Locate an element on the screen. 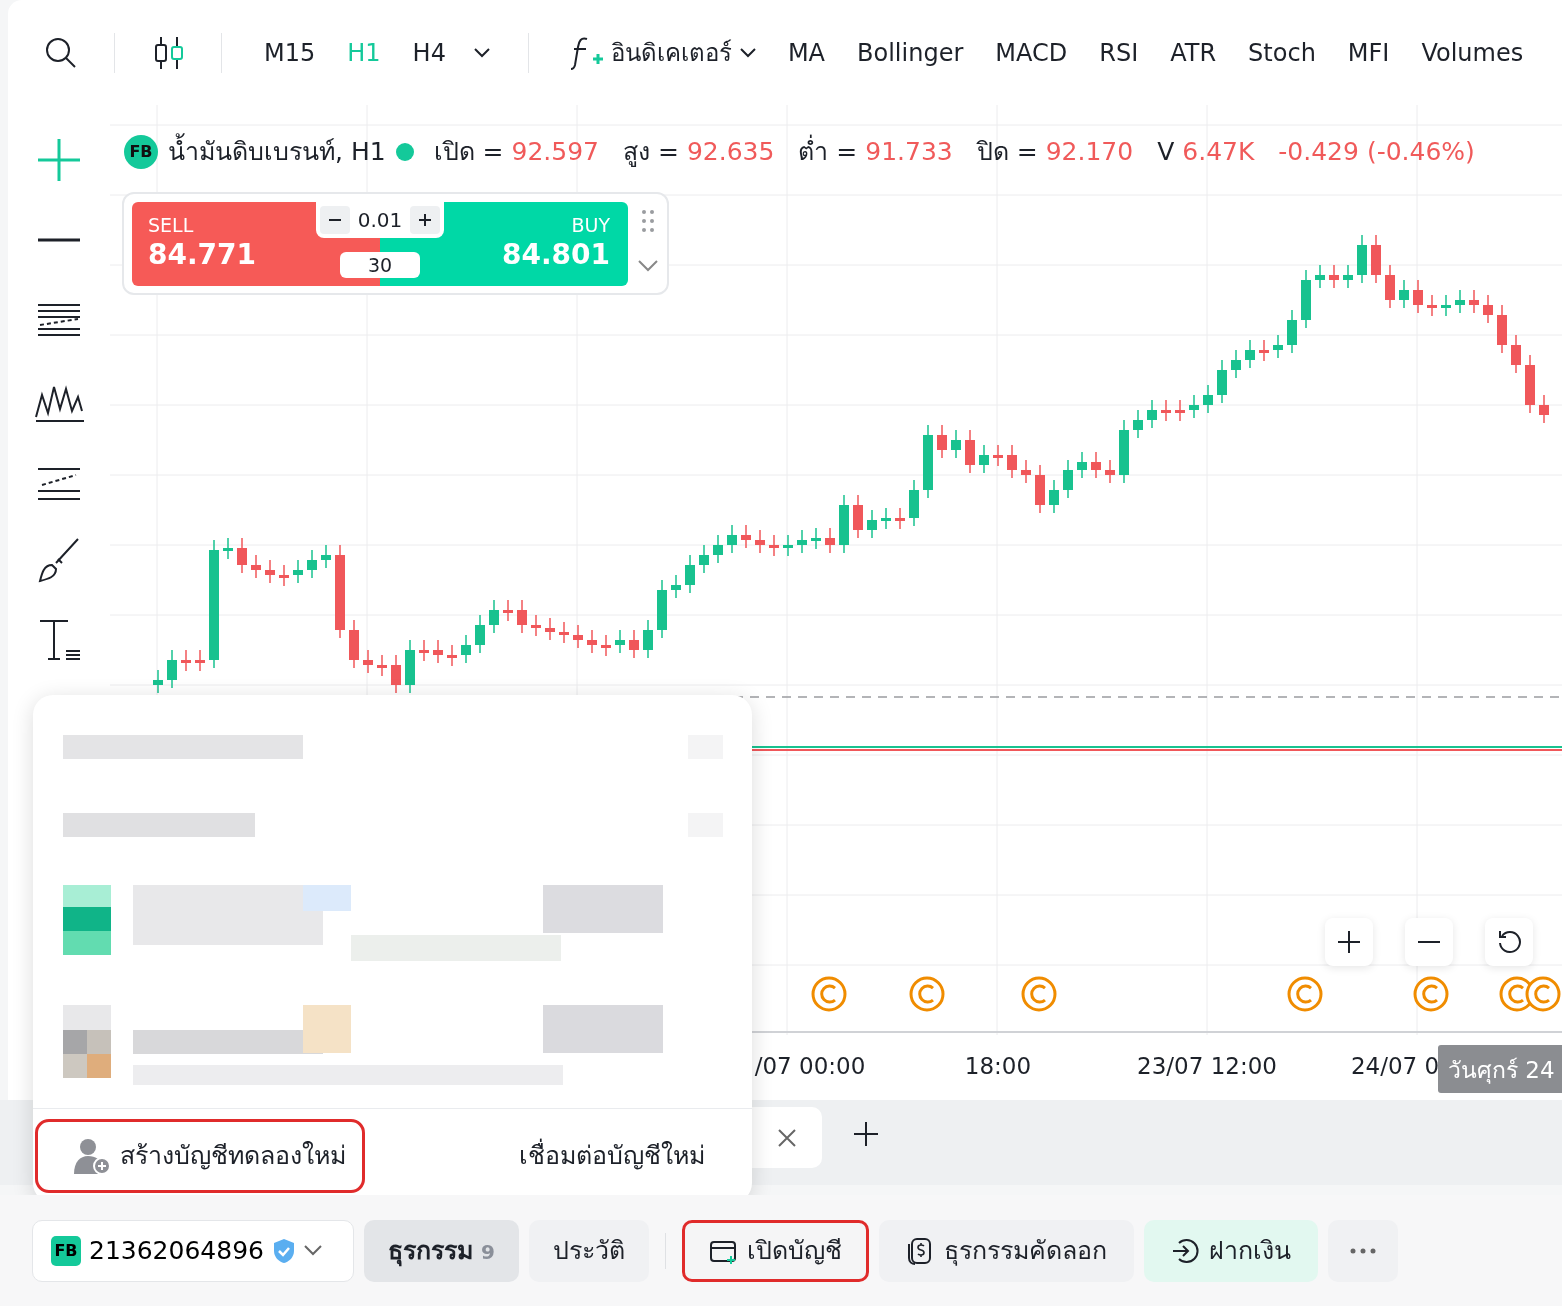  zoom-in-icon is located at coordinates (1349, 942).